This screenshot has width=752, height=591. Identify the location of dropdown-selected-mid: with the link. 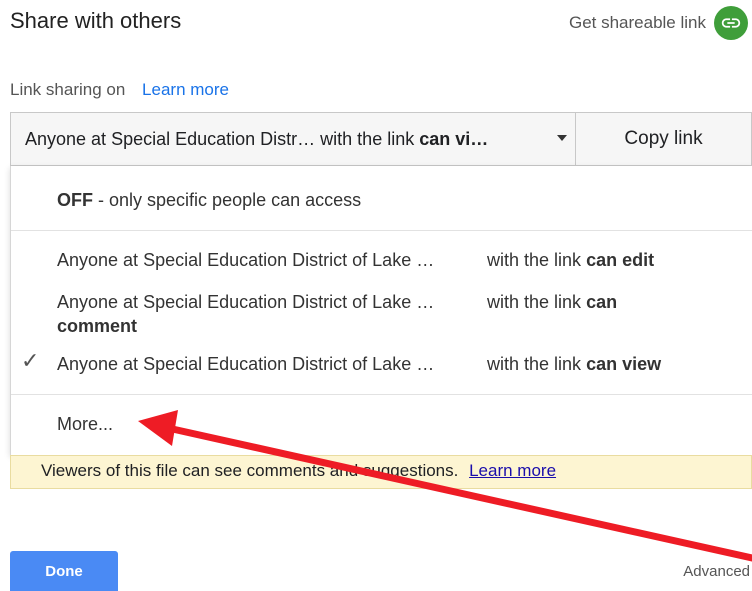
(367, 138).